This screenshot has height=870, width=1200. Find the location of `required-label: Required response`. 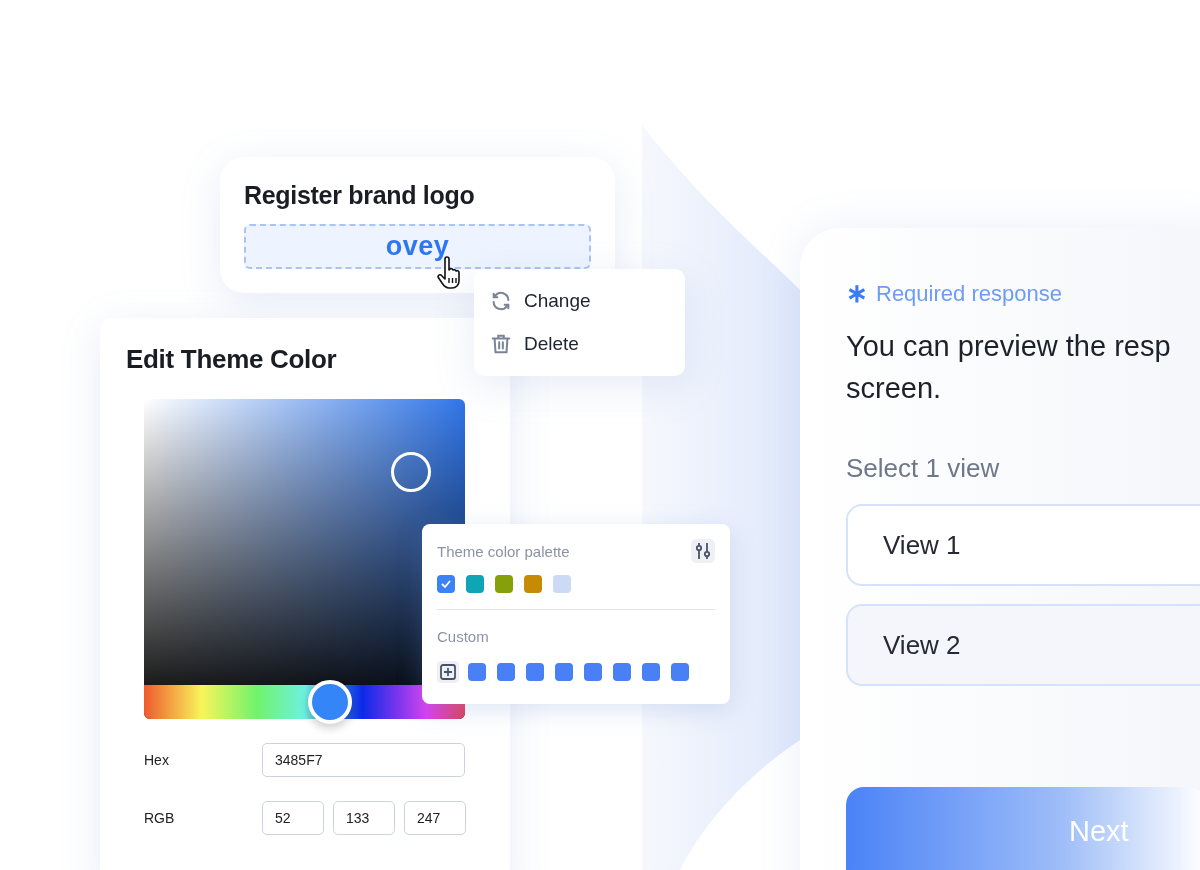

required-label: Required response is located at coordinates (969, 293).